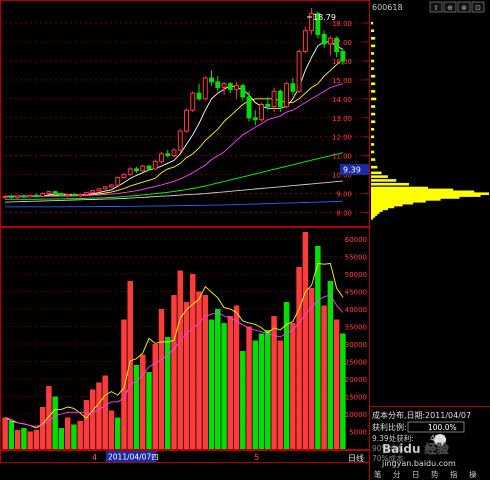 The height and width of the screenshot is (480, 490). I want to click on volume-tick-label: 5000, so click(358, 433).